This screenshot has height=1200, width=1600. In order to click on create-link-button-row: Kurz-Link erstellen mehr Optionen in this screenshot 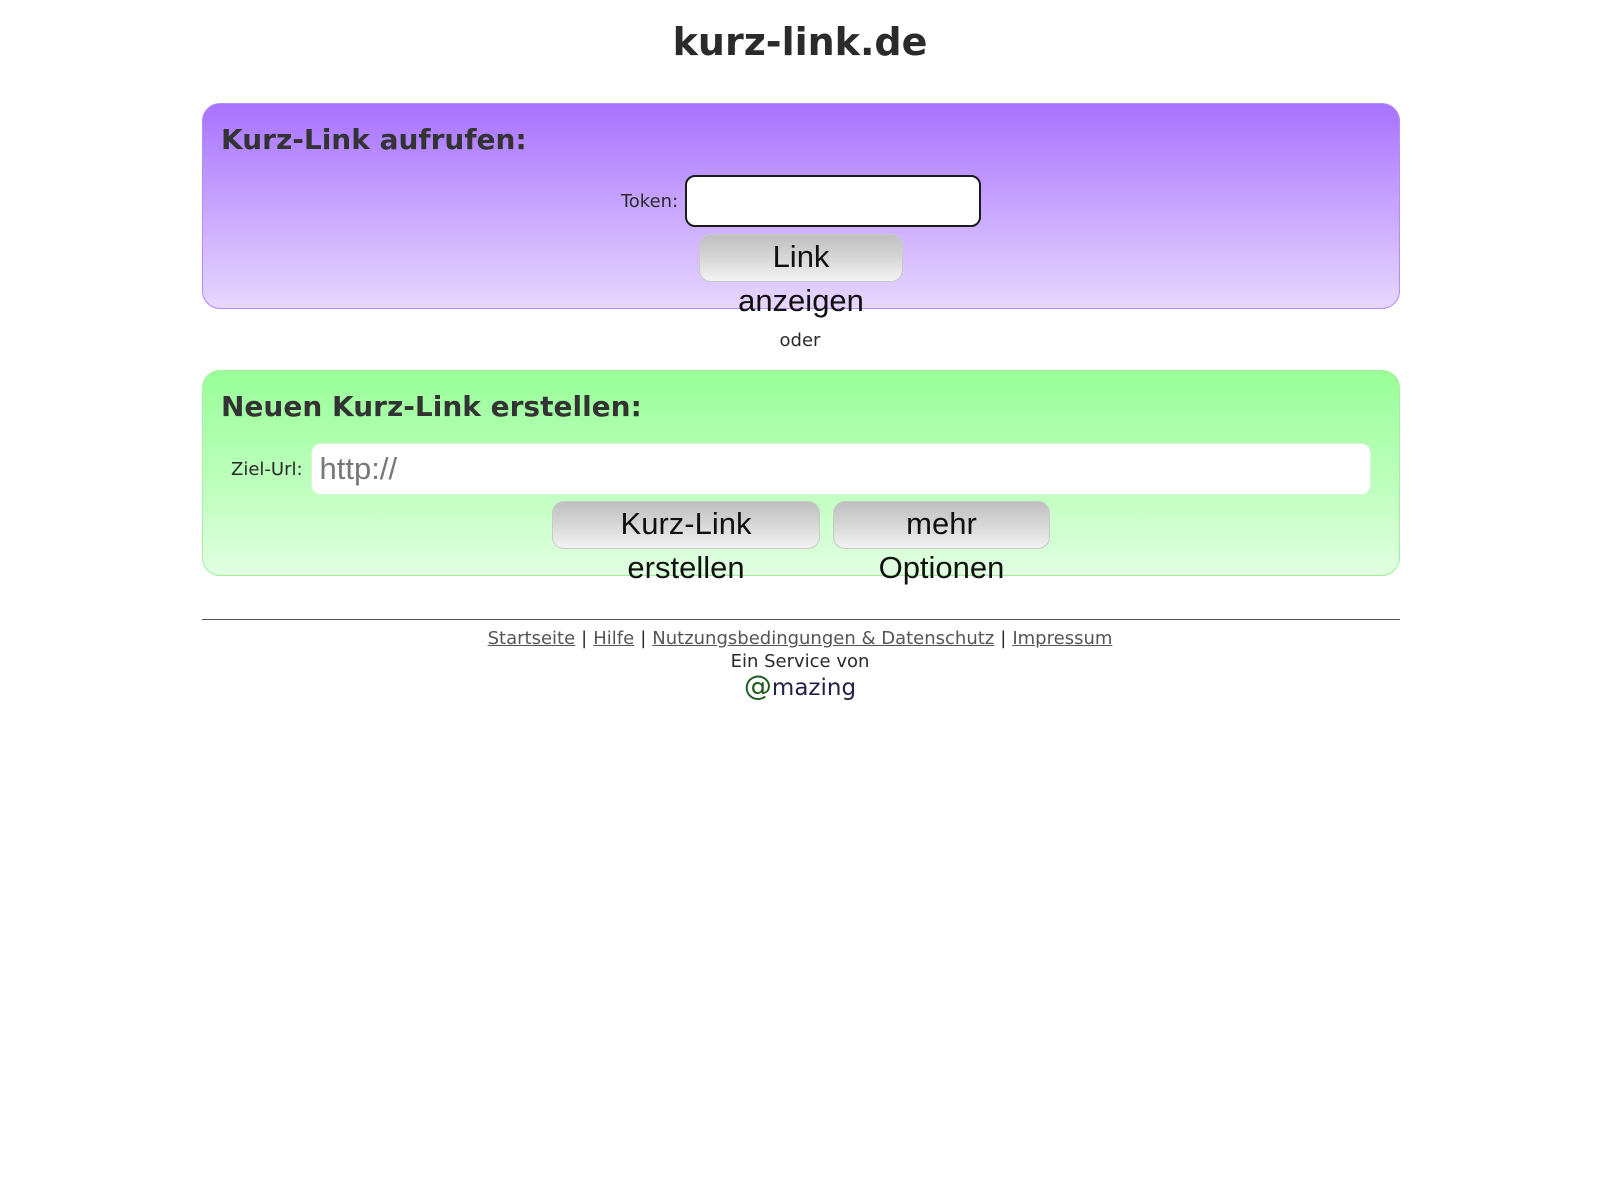, I will do `click(801, 543)`.